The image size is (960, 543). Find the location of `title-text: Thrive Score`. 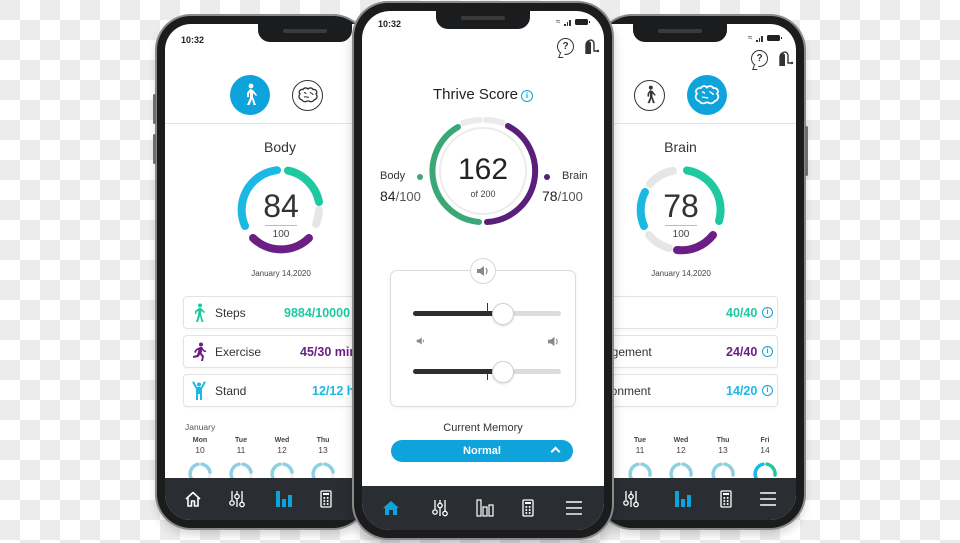

title-text: Thrive Score is located at coordinates (475, 94).